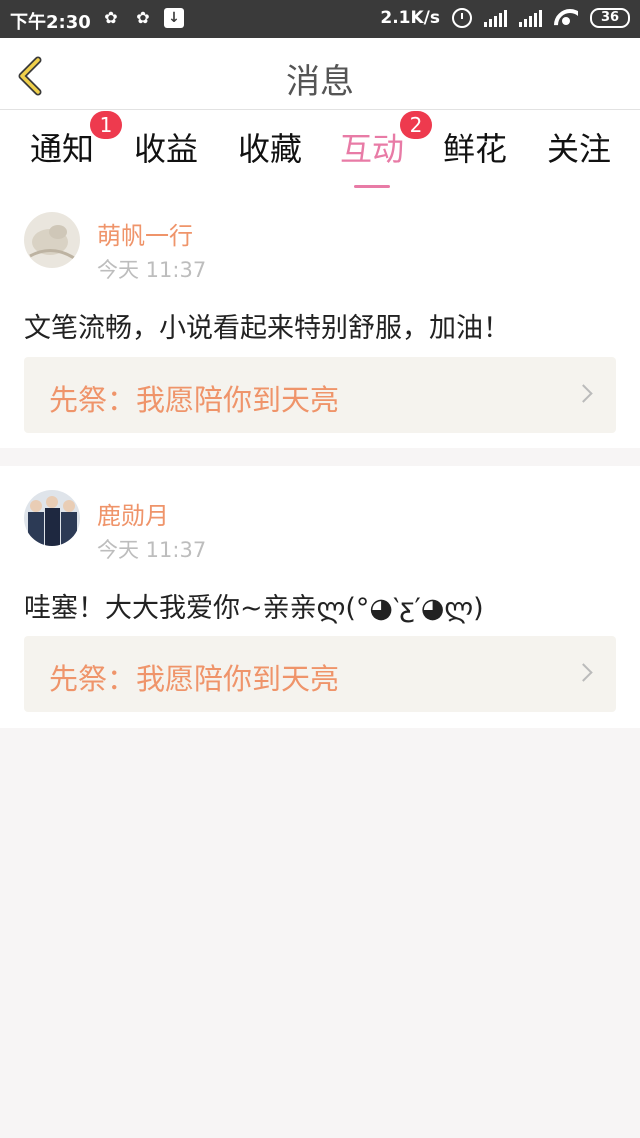  Describe the element at coordinates (174, 18) in the screenshot. I see `download-icon: ↓` at that location.